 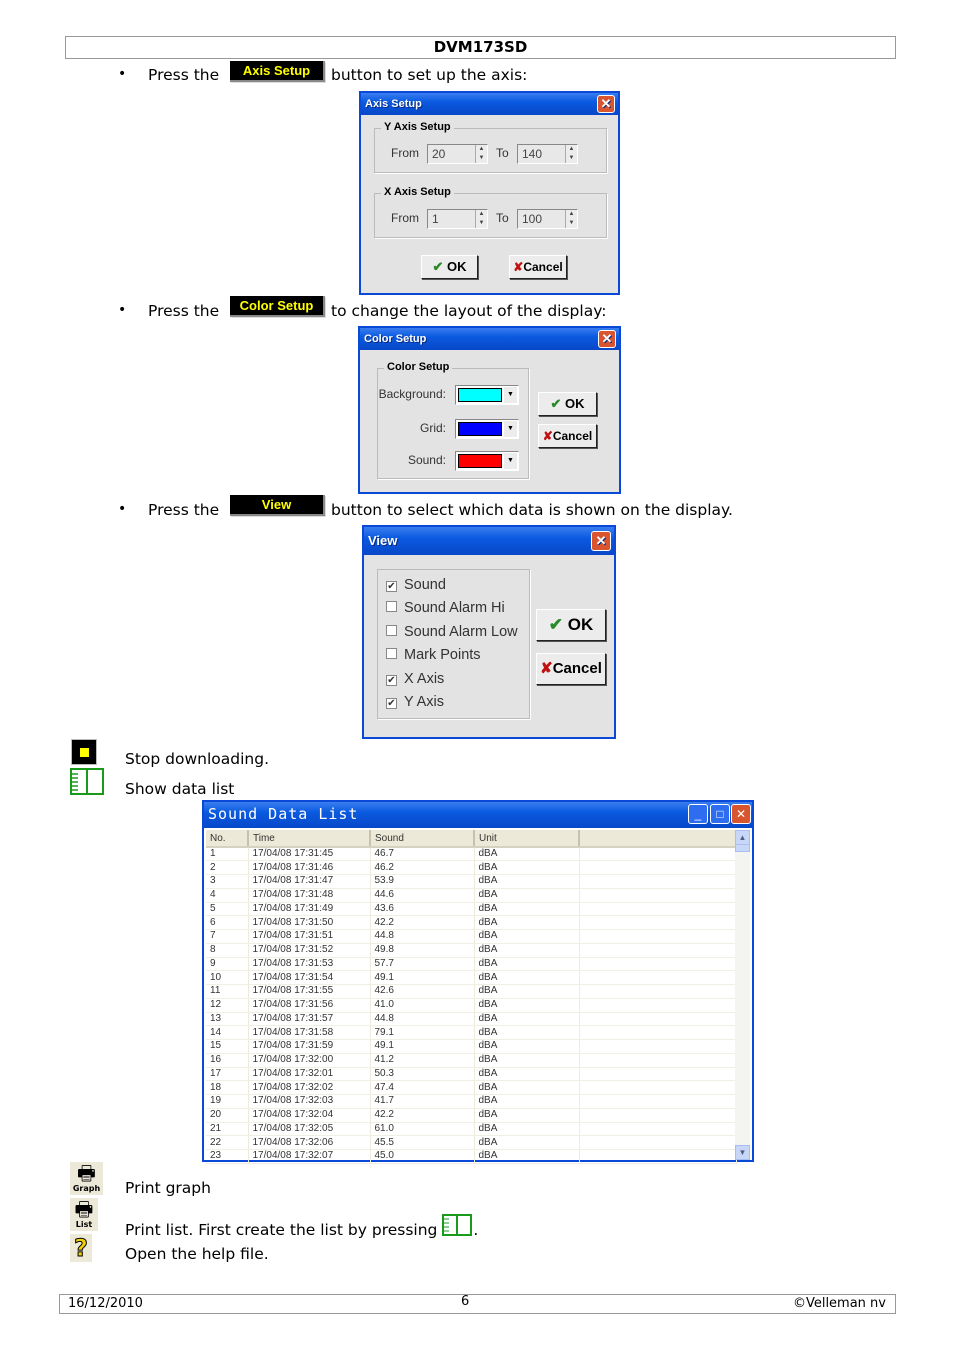 What do you see at coordinates (489, 104) in the screenshot?
I see `title-bar: Axis Setup ✕` at bounding box center [489, 104].